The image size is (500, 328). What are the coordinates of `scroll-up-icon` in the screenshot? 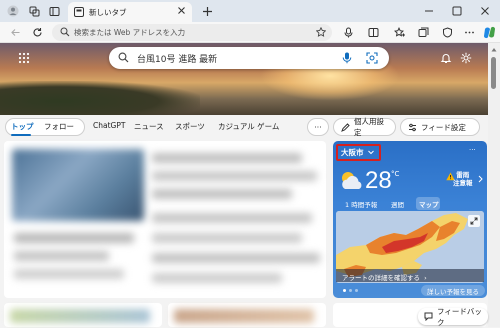 It's located at (494, 49).